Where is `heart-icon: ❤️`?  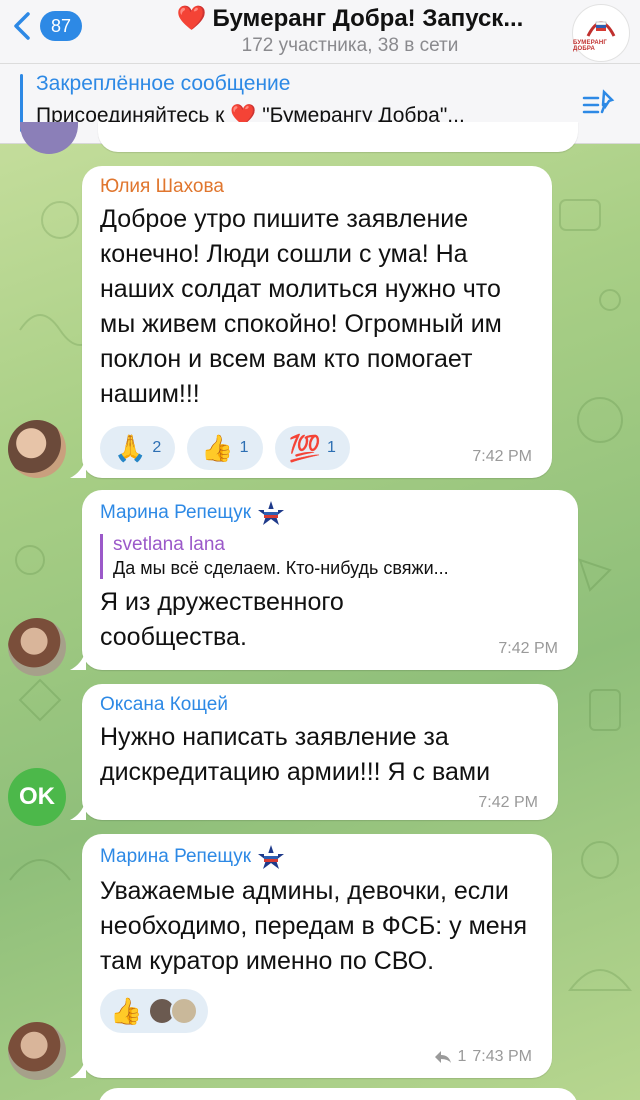 heart-icon: ❤️ is located at coordinates (191, 18).